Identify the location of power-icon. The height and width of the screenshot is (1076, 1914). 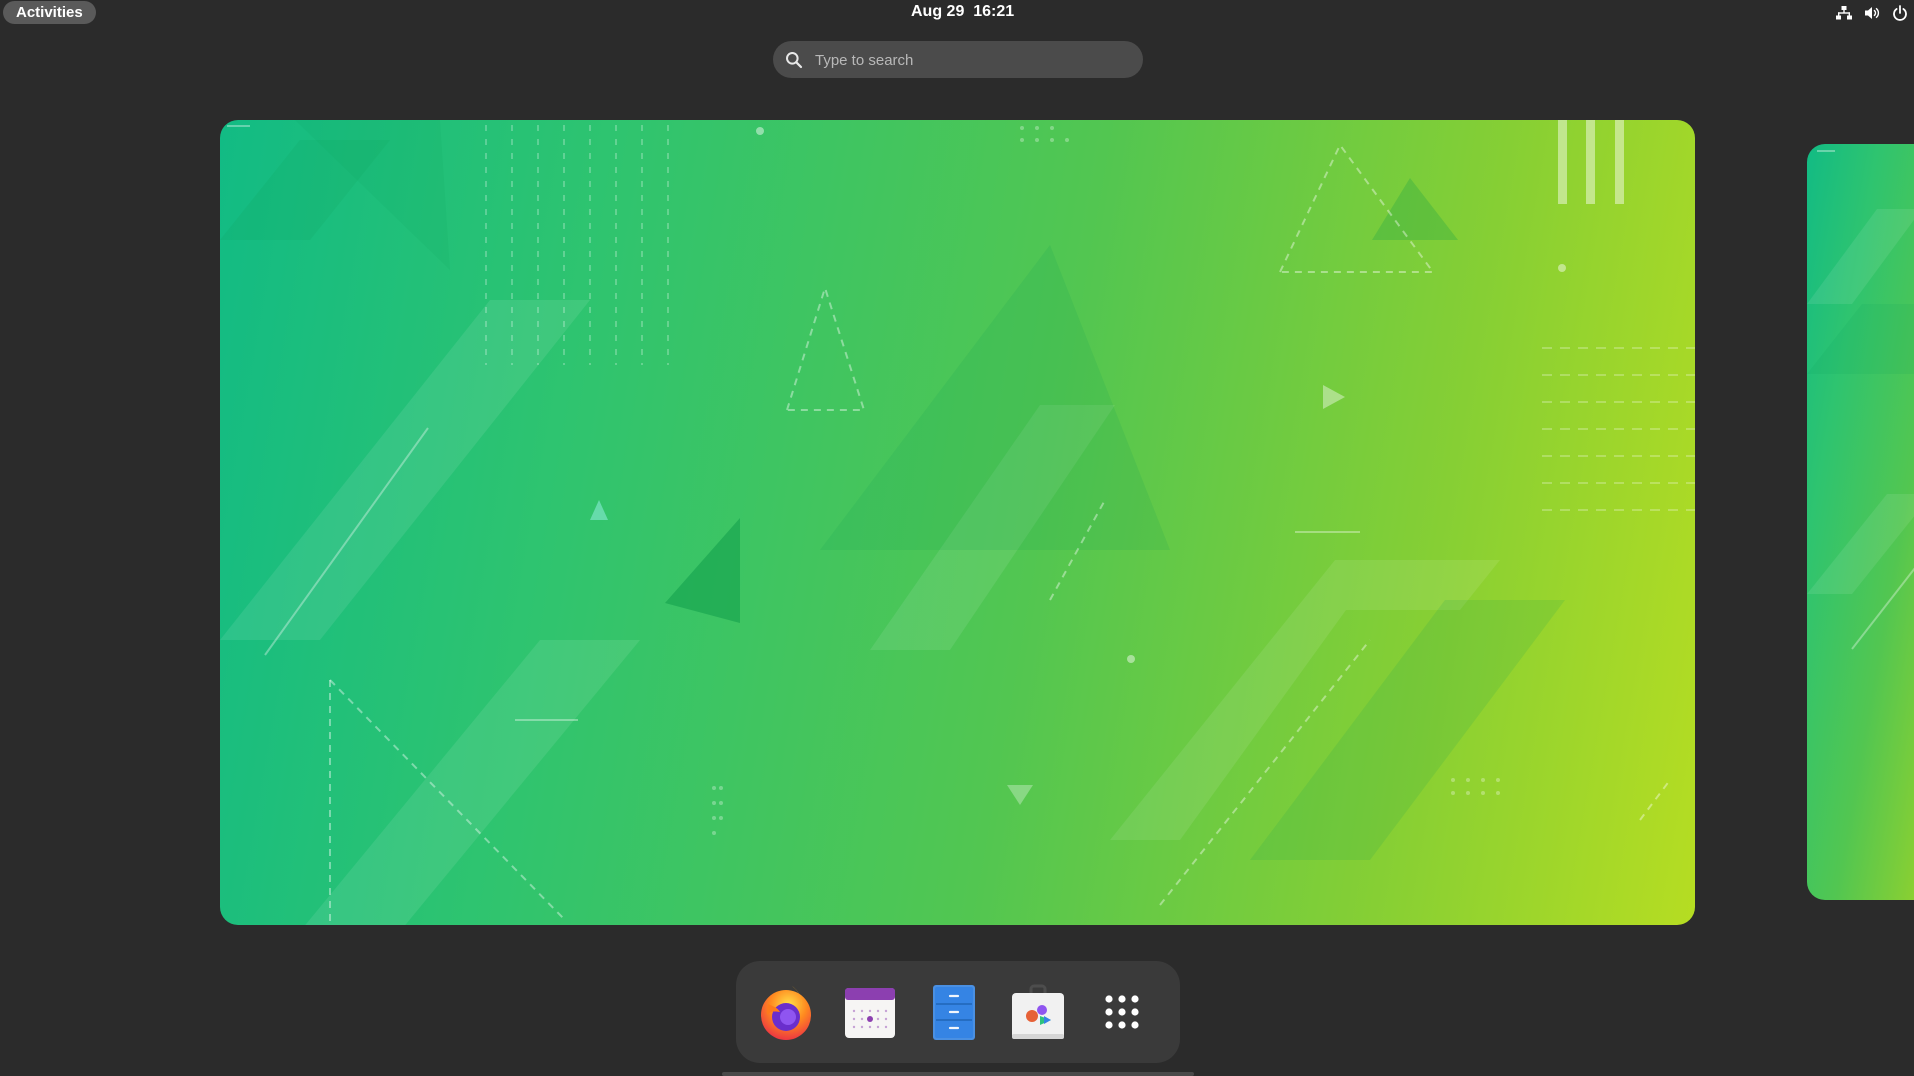
(1900, 13).